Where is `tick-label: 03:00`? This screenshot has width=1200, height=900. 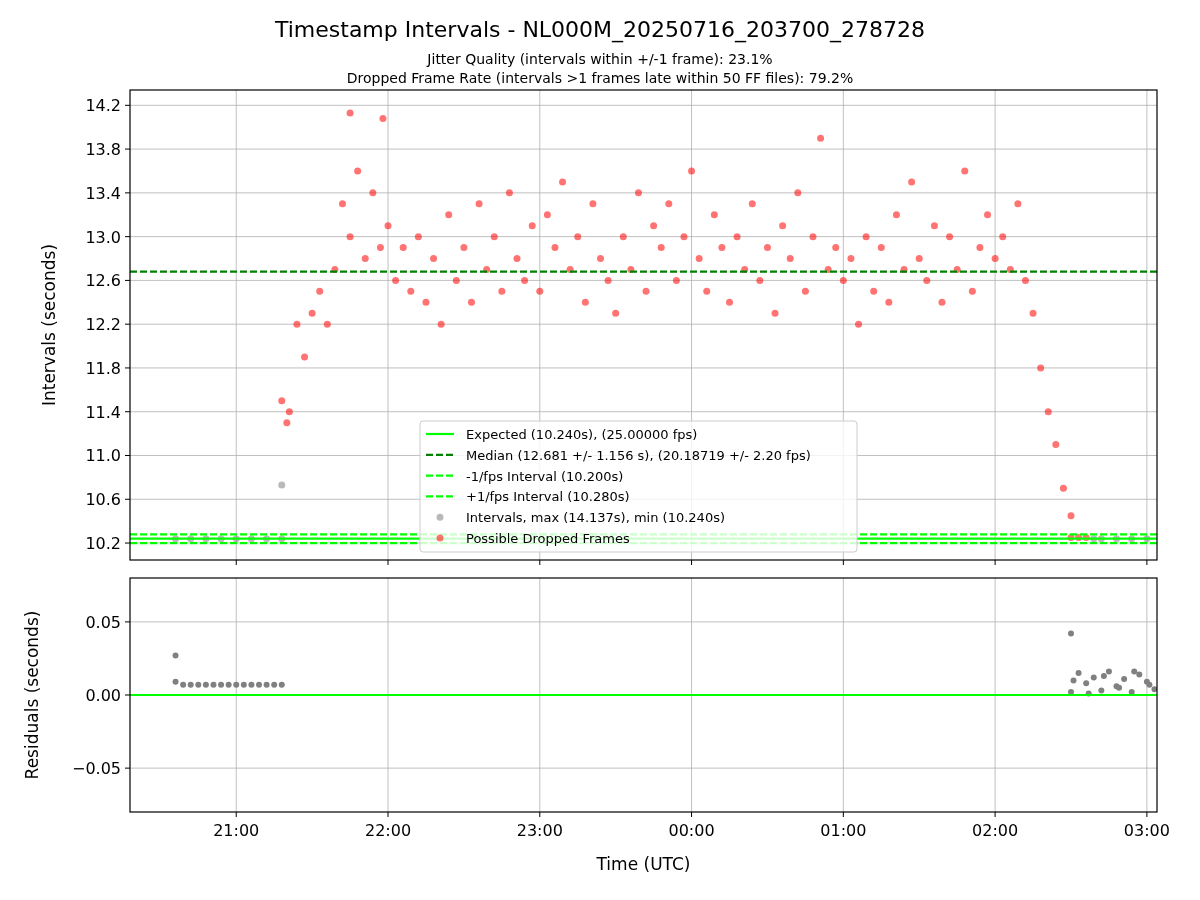 tick-label: 03:00 is located at coordinates (1146, 830).